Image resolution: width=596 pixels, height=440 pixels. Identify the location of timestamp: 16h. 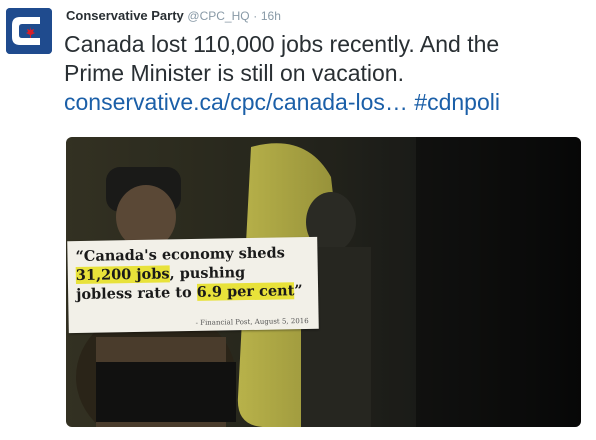
(271, 16).